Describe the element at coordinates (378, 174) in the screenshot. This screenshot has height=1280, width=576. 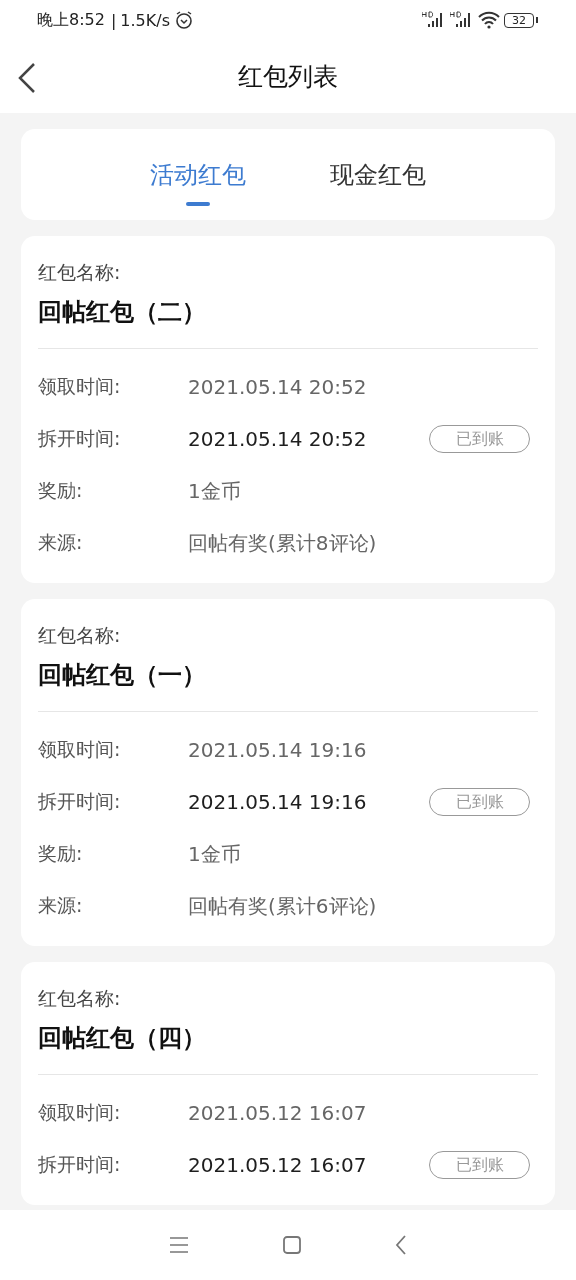
I see `tab: 现金红包` at that location.